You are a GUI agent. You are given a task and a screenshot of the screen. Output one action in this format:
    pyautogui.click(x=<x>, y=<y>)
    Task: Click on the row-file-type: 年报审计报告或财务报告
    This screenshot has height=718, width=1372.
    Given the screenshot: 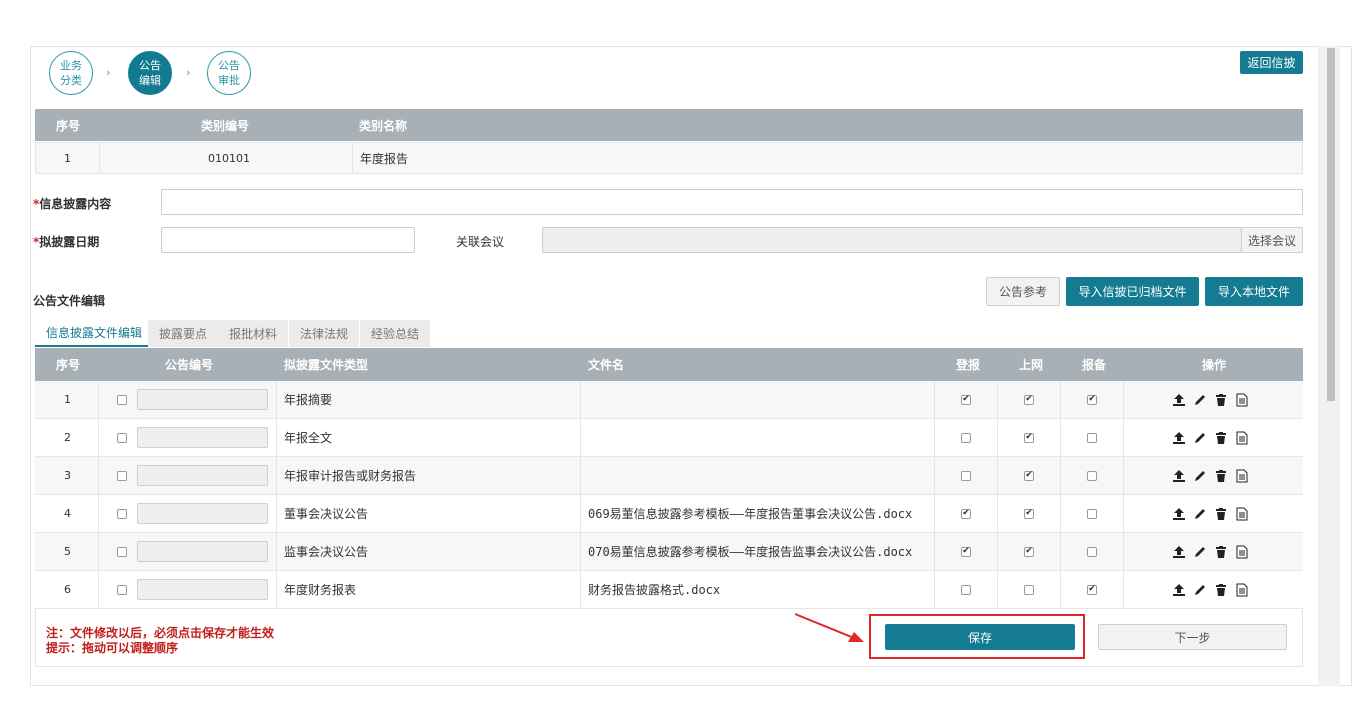 What is the action you would take?
    pyautogui.click(x=350, y=476)
    